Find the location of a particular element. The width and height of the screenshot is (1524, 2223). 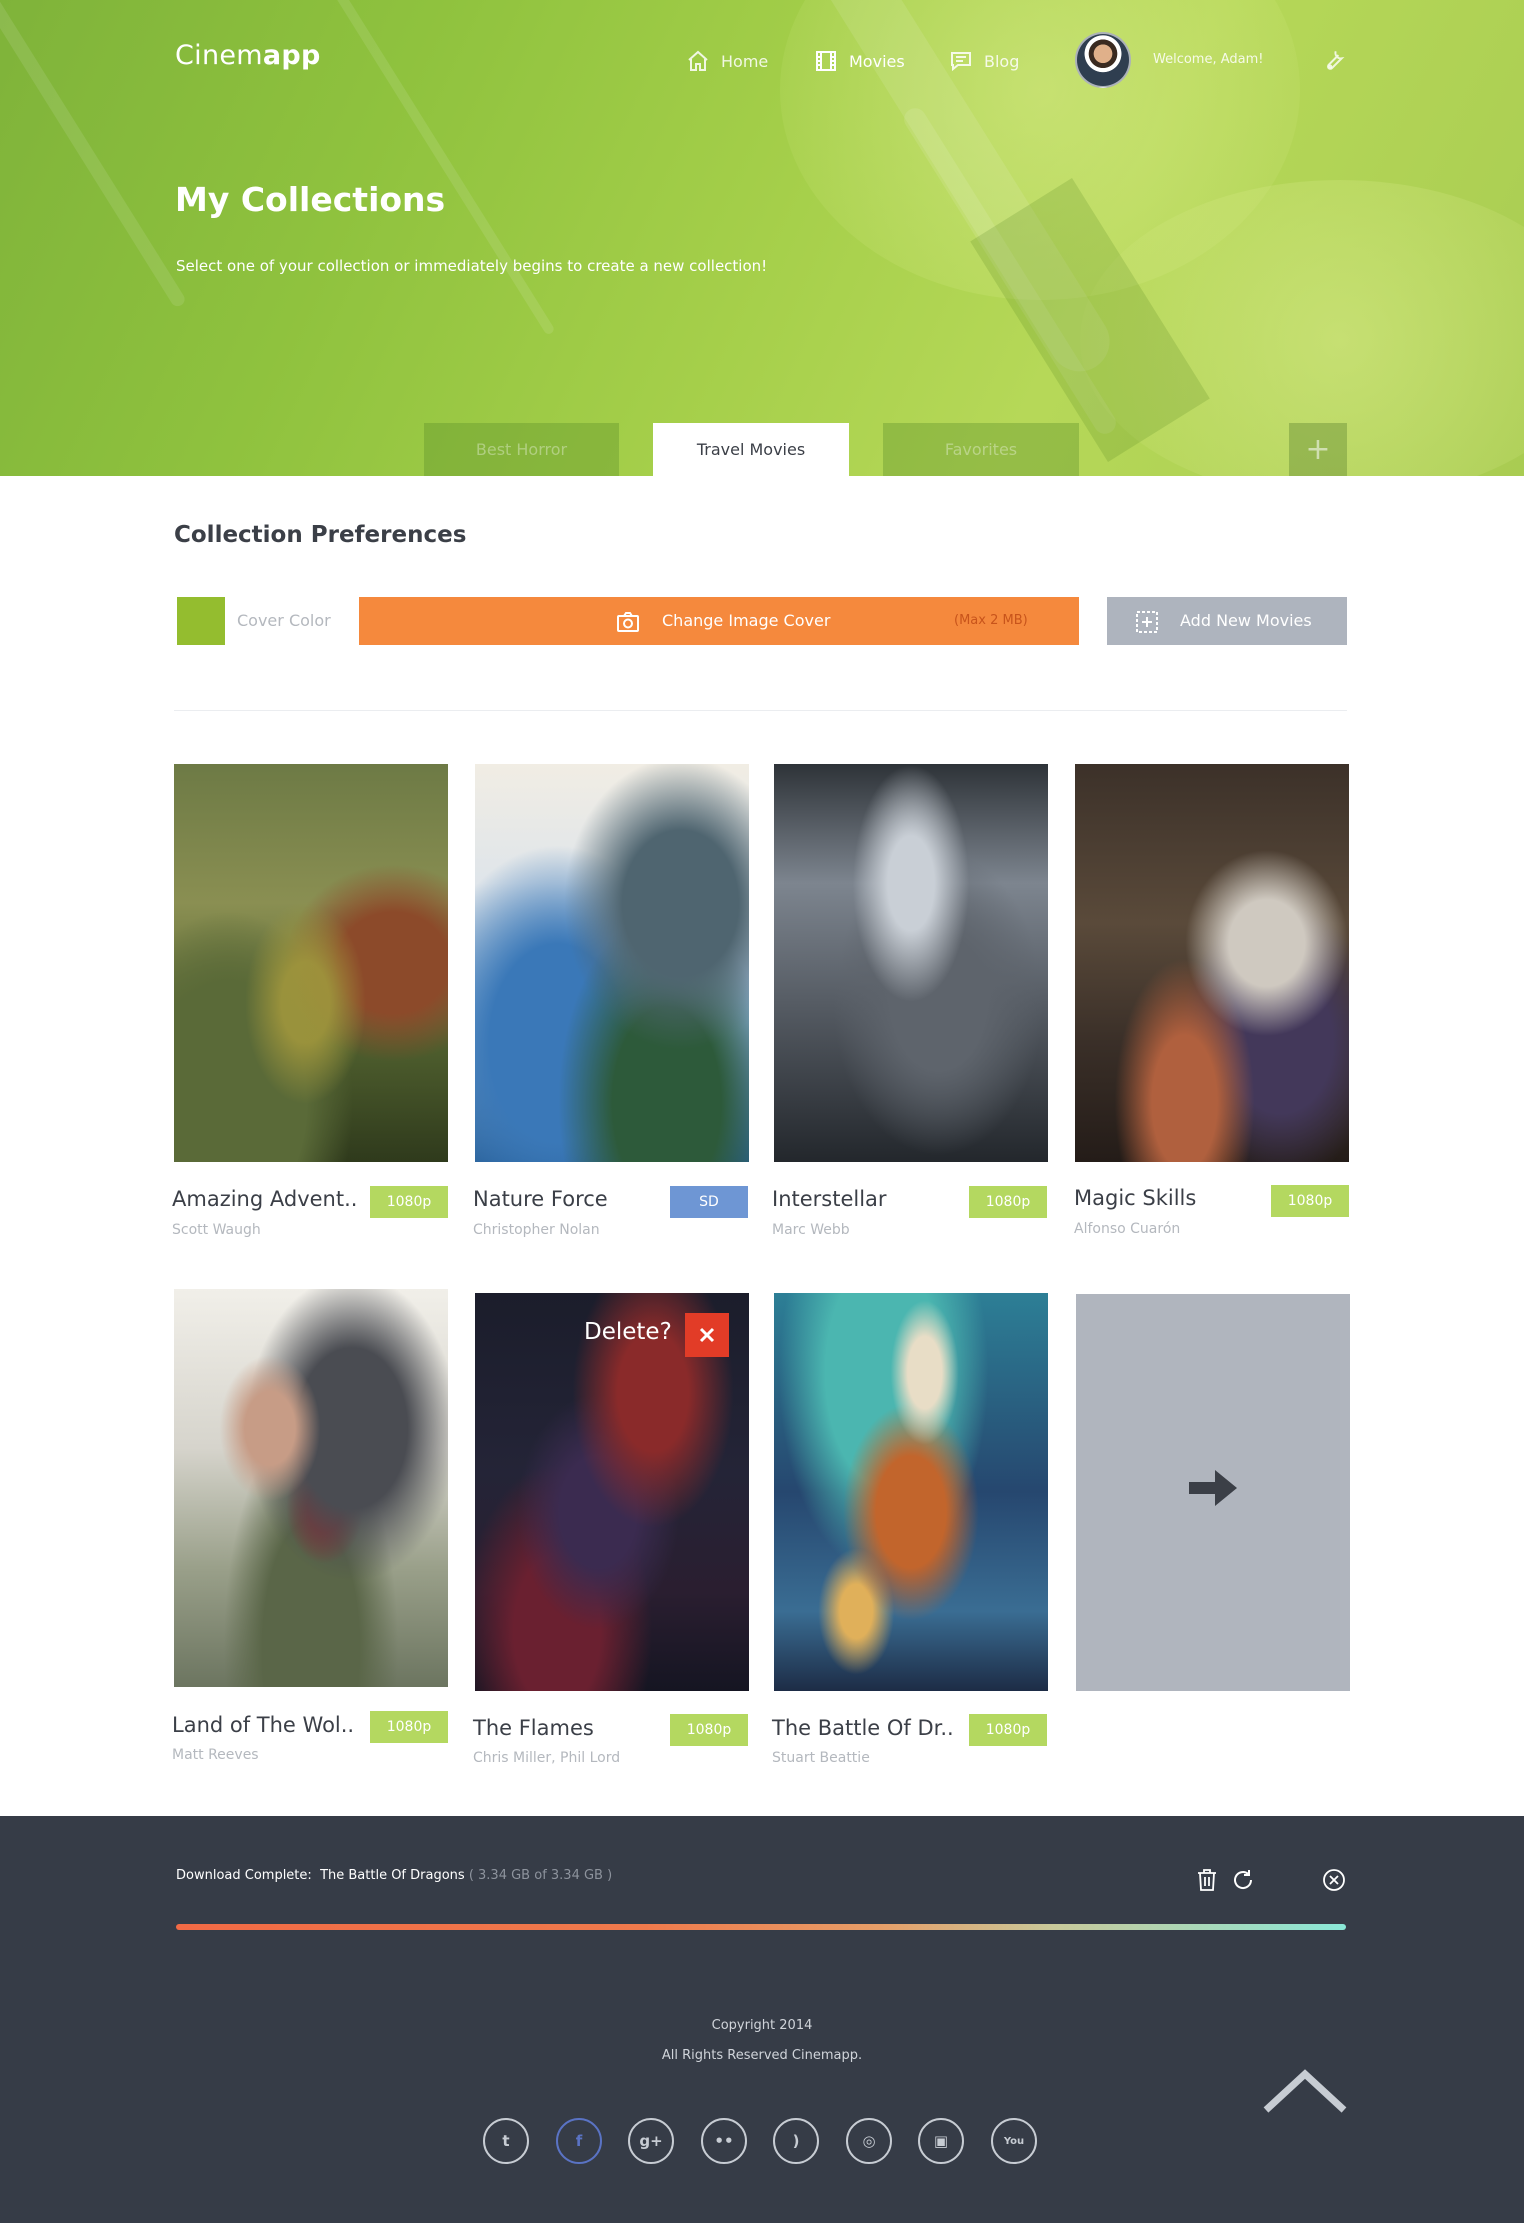

flickr-icon-glyph: •• is located at coordinates (724, 2141).